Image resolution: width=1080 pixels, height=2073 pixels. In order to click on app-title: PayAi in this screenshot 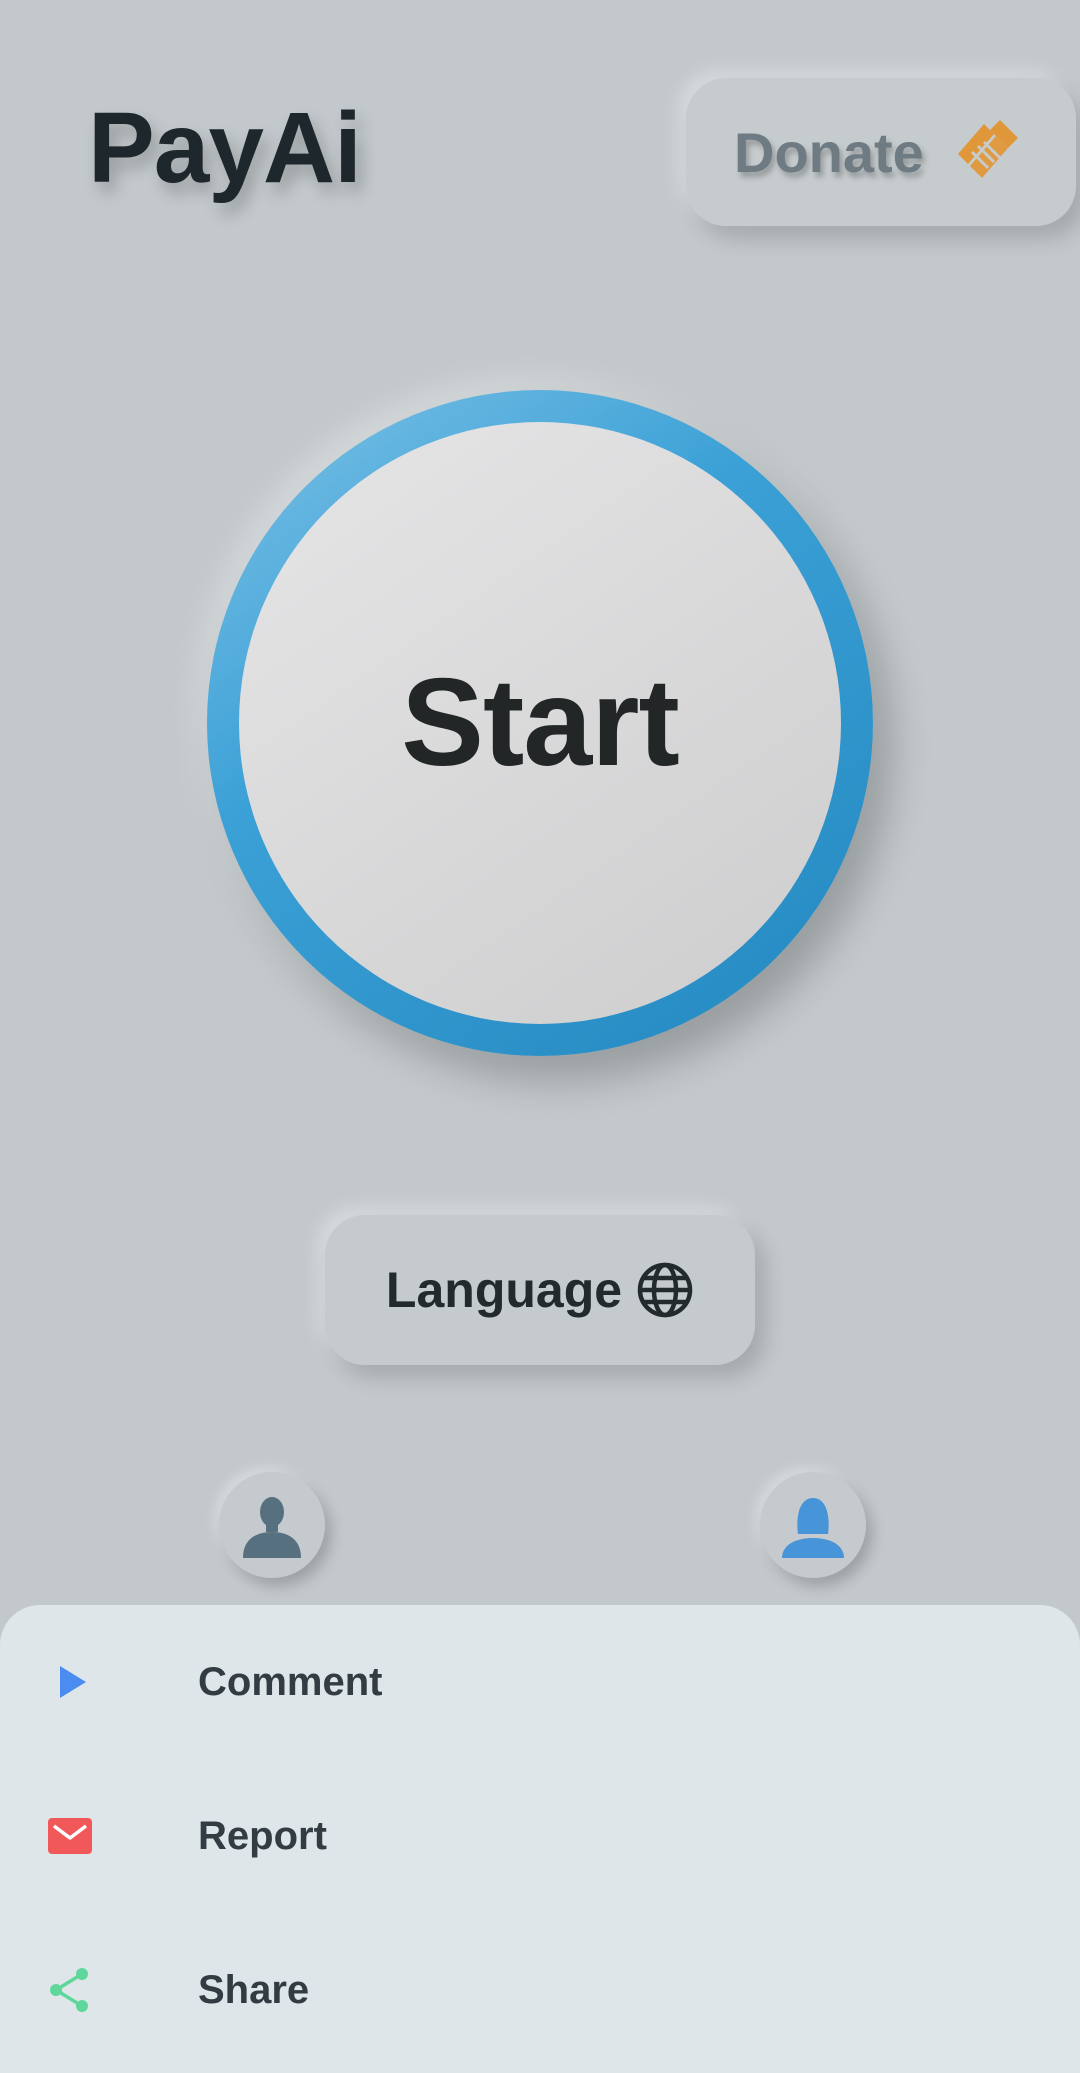, I will do `click(225, 148)`.